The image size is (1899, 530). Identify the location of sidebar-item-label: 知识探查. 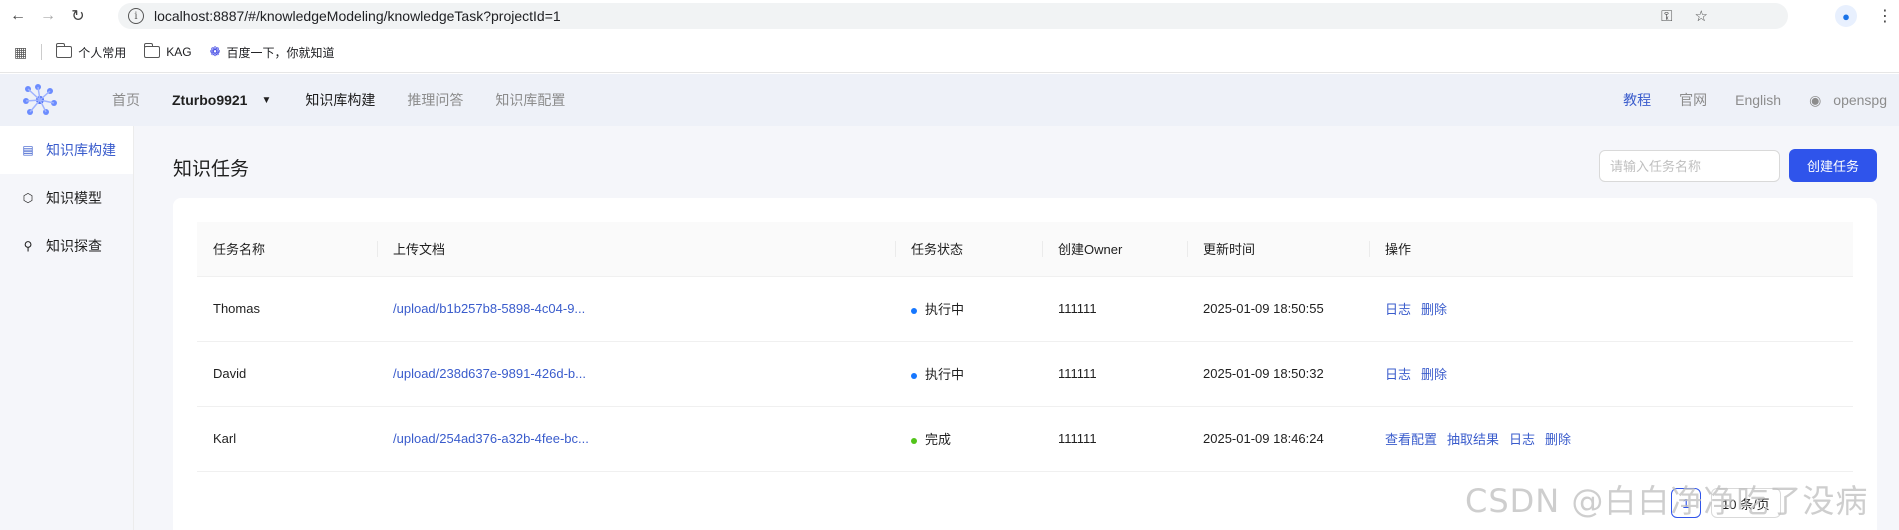
(74, 246).